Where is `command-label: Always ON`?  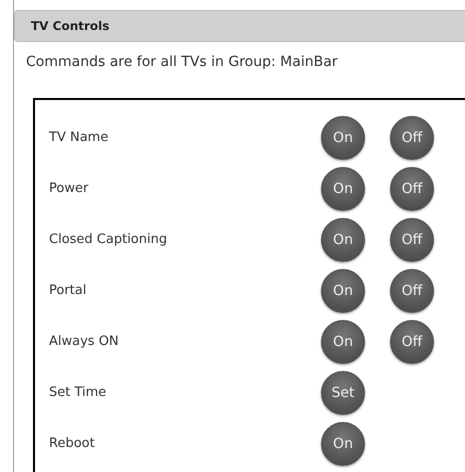
command-label: Always ON is located at coordinates (84, 341).